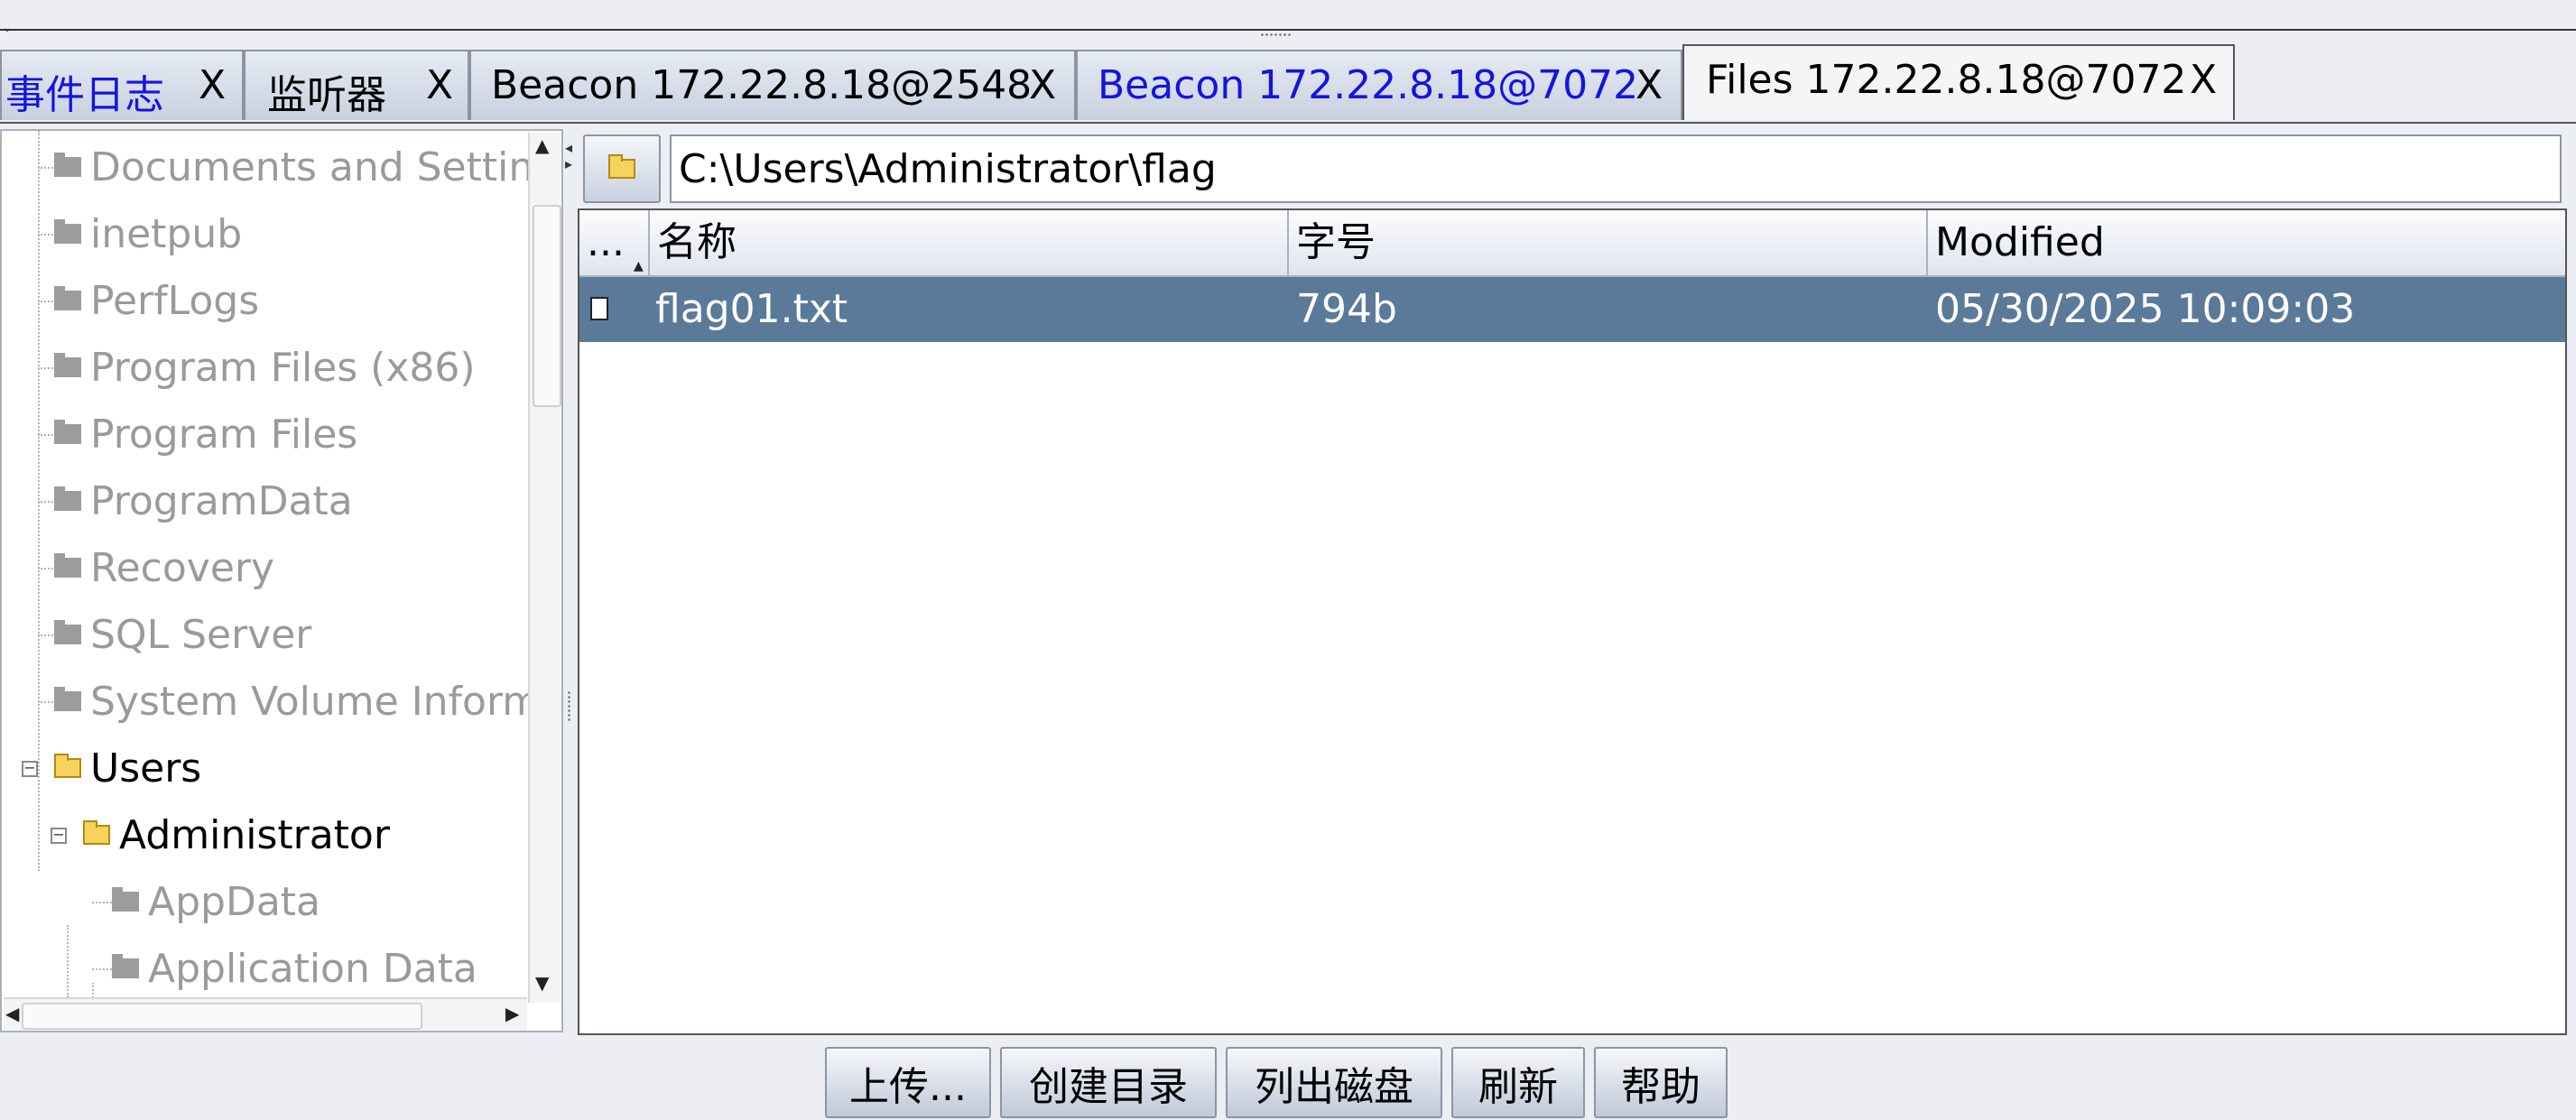 The image size is (2576, 1120). What do you see at coordinates (2145, 309) in the screenshot?
I see `file-modified: 05/30/2025 10:09:03` at bounding box center [2145, 309].